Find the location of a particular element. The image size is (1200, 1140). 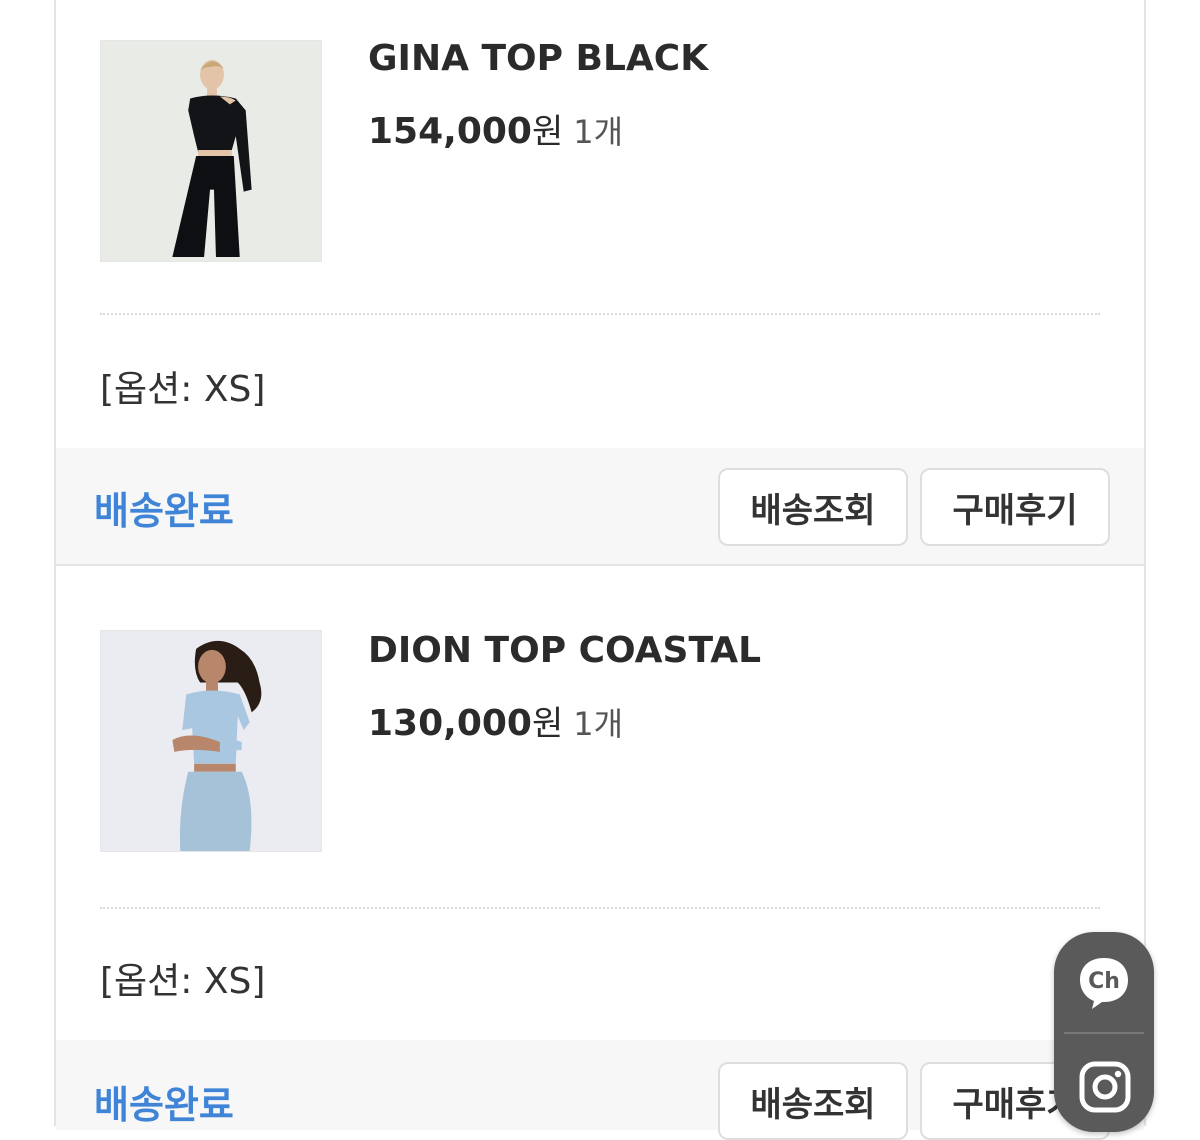

channel-label: Ch is located at coordinates (1104, 981).